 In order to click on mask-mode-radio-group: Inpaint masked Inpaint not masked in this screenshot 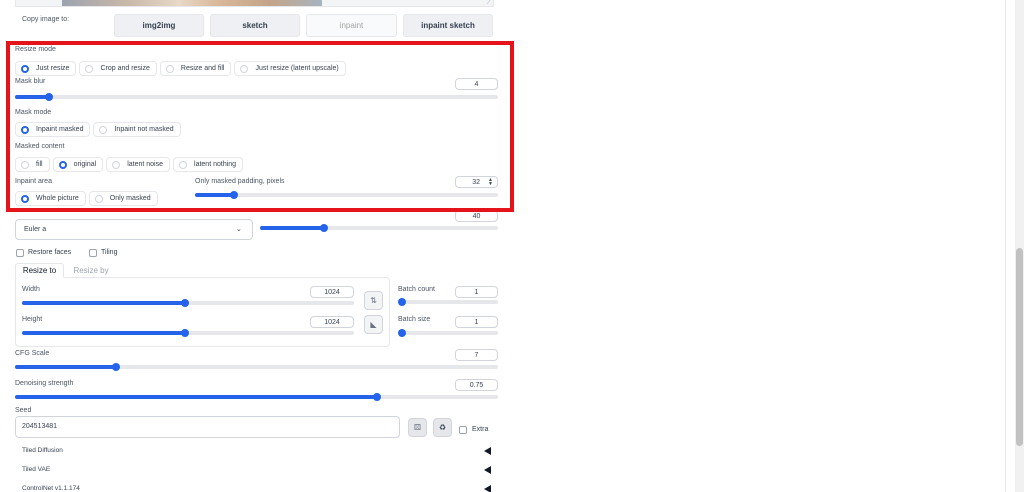, I will do `click(98, 129)`.